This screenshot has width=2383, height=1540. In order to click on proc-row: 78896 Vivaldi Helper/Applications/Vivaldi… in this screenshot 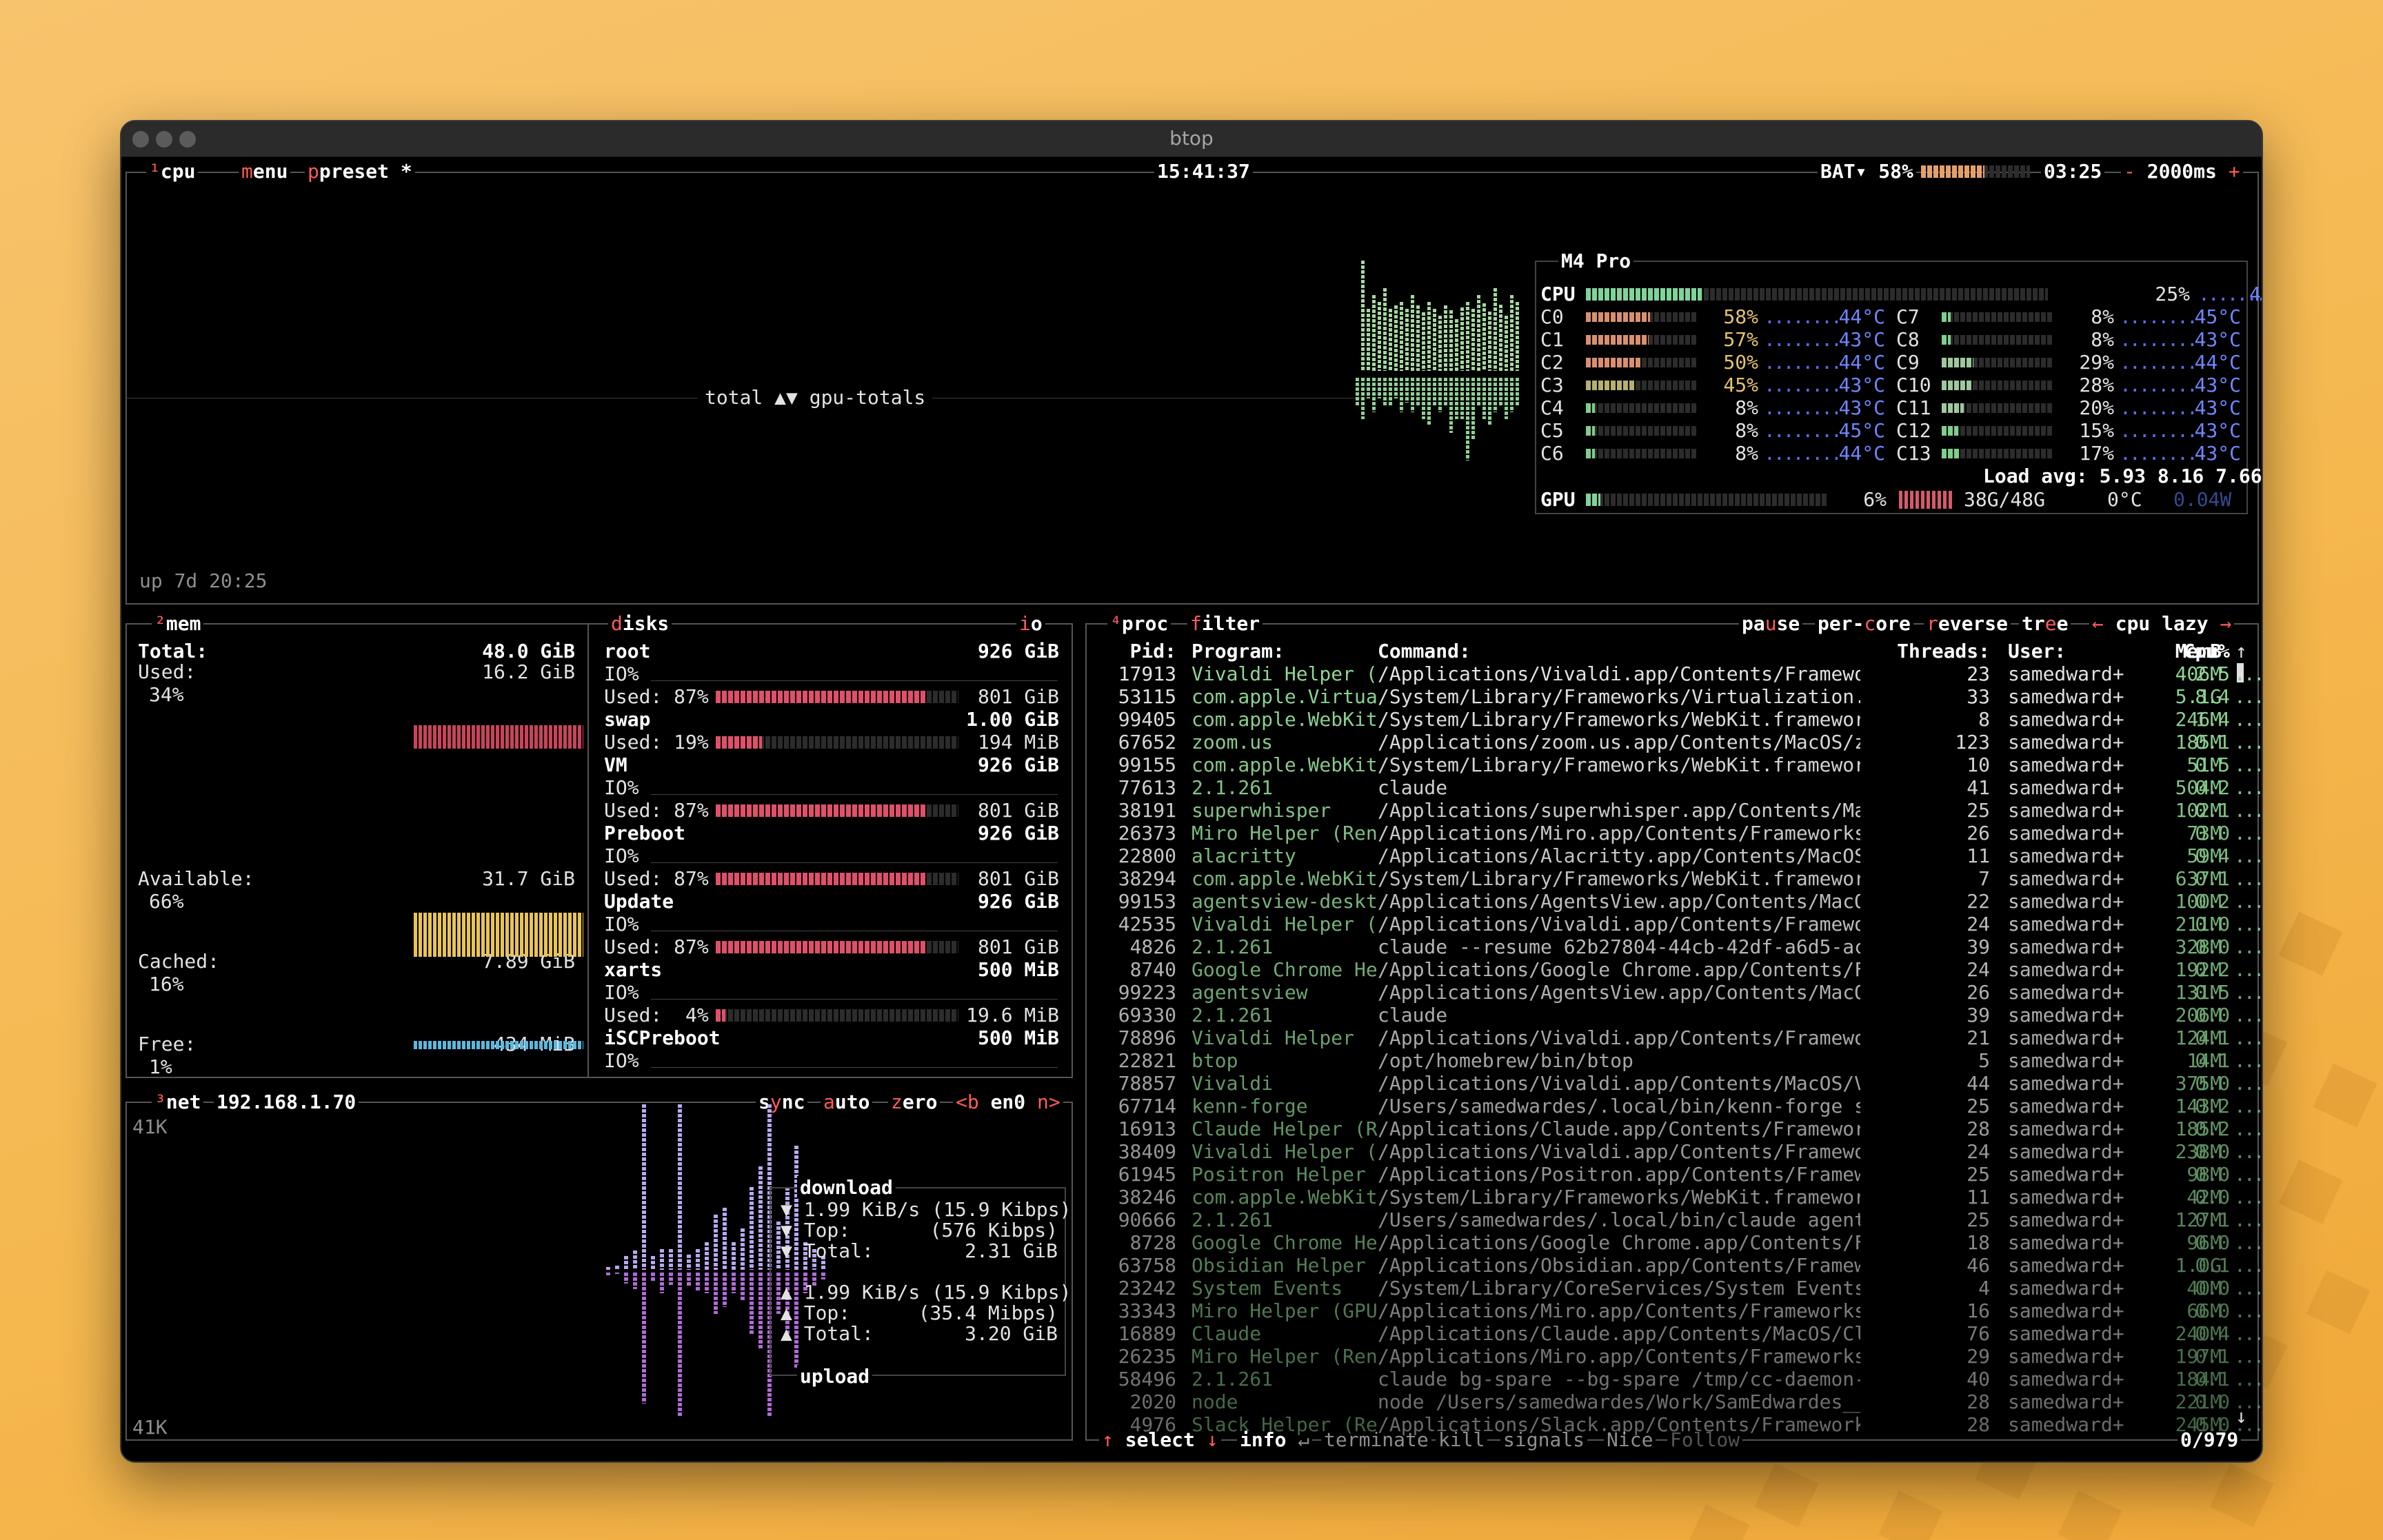, I will do `click(1675, 1038)`.